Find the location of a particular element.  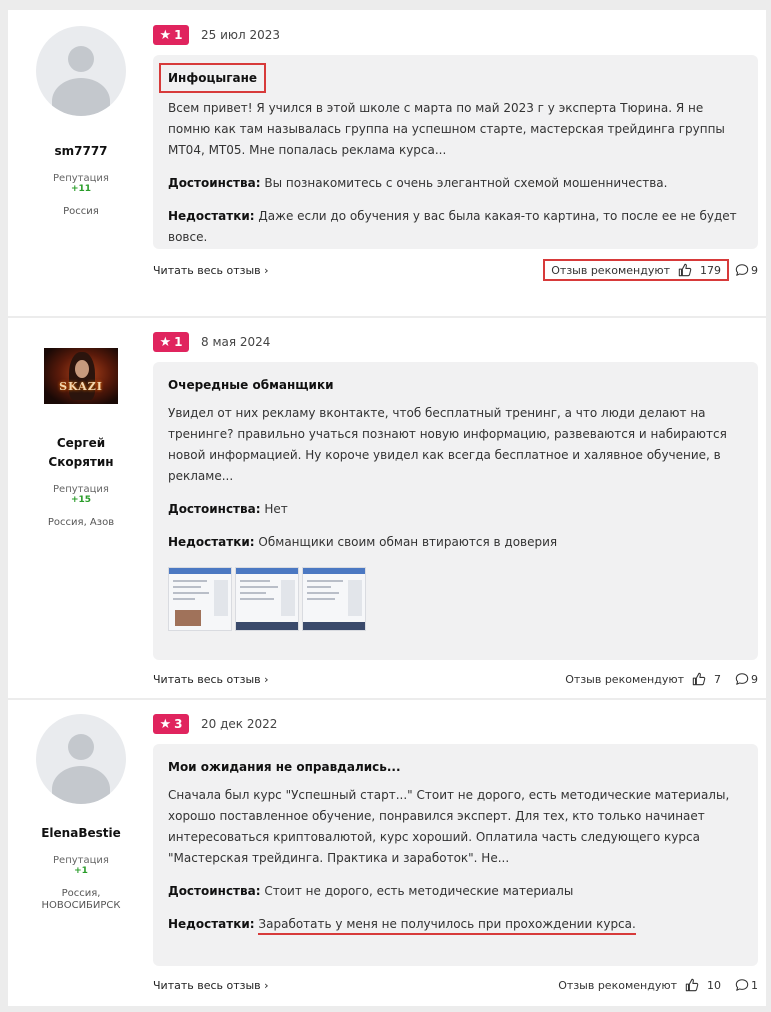

review-stats: Отзыв рекомендуют 7 9 is located at coordinates (658, 679).